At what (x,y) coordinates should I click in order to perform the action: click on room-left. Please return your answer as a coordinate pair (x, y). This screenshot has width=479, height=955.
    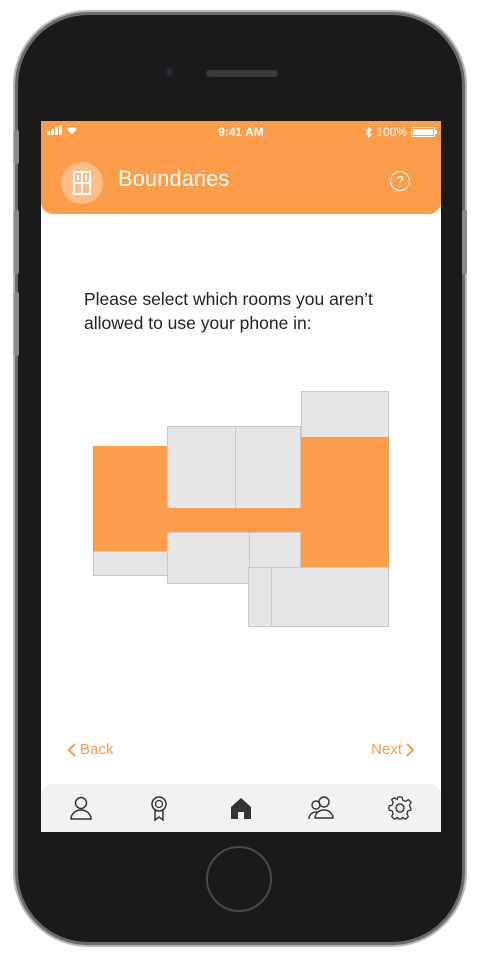
    Looking at the image, I should click on (130, 499).